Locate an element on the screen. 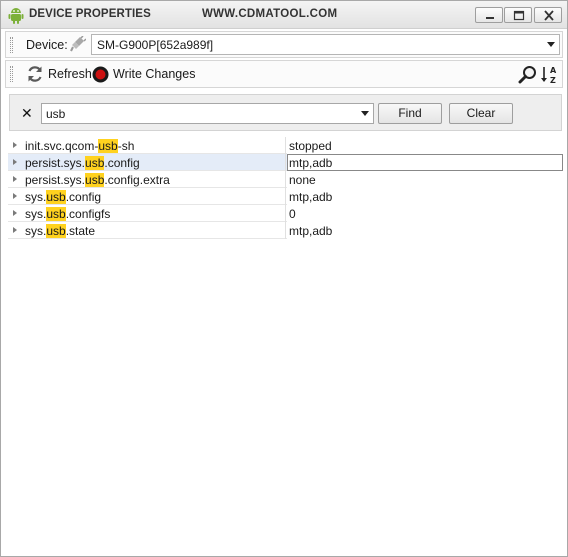  property-key: sys.usb.state is located at coordinates (60, 231).